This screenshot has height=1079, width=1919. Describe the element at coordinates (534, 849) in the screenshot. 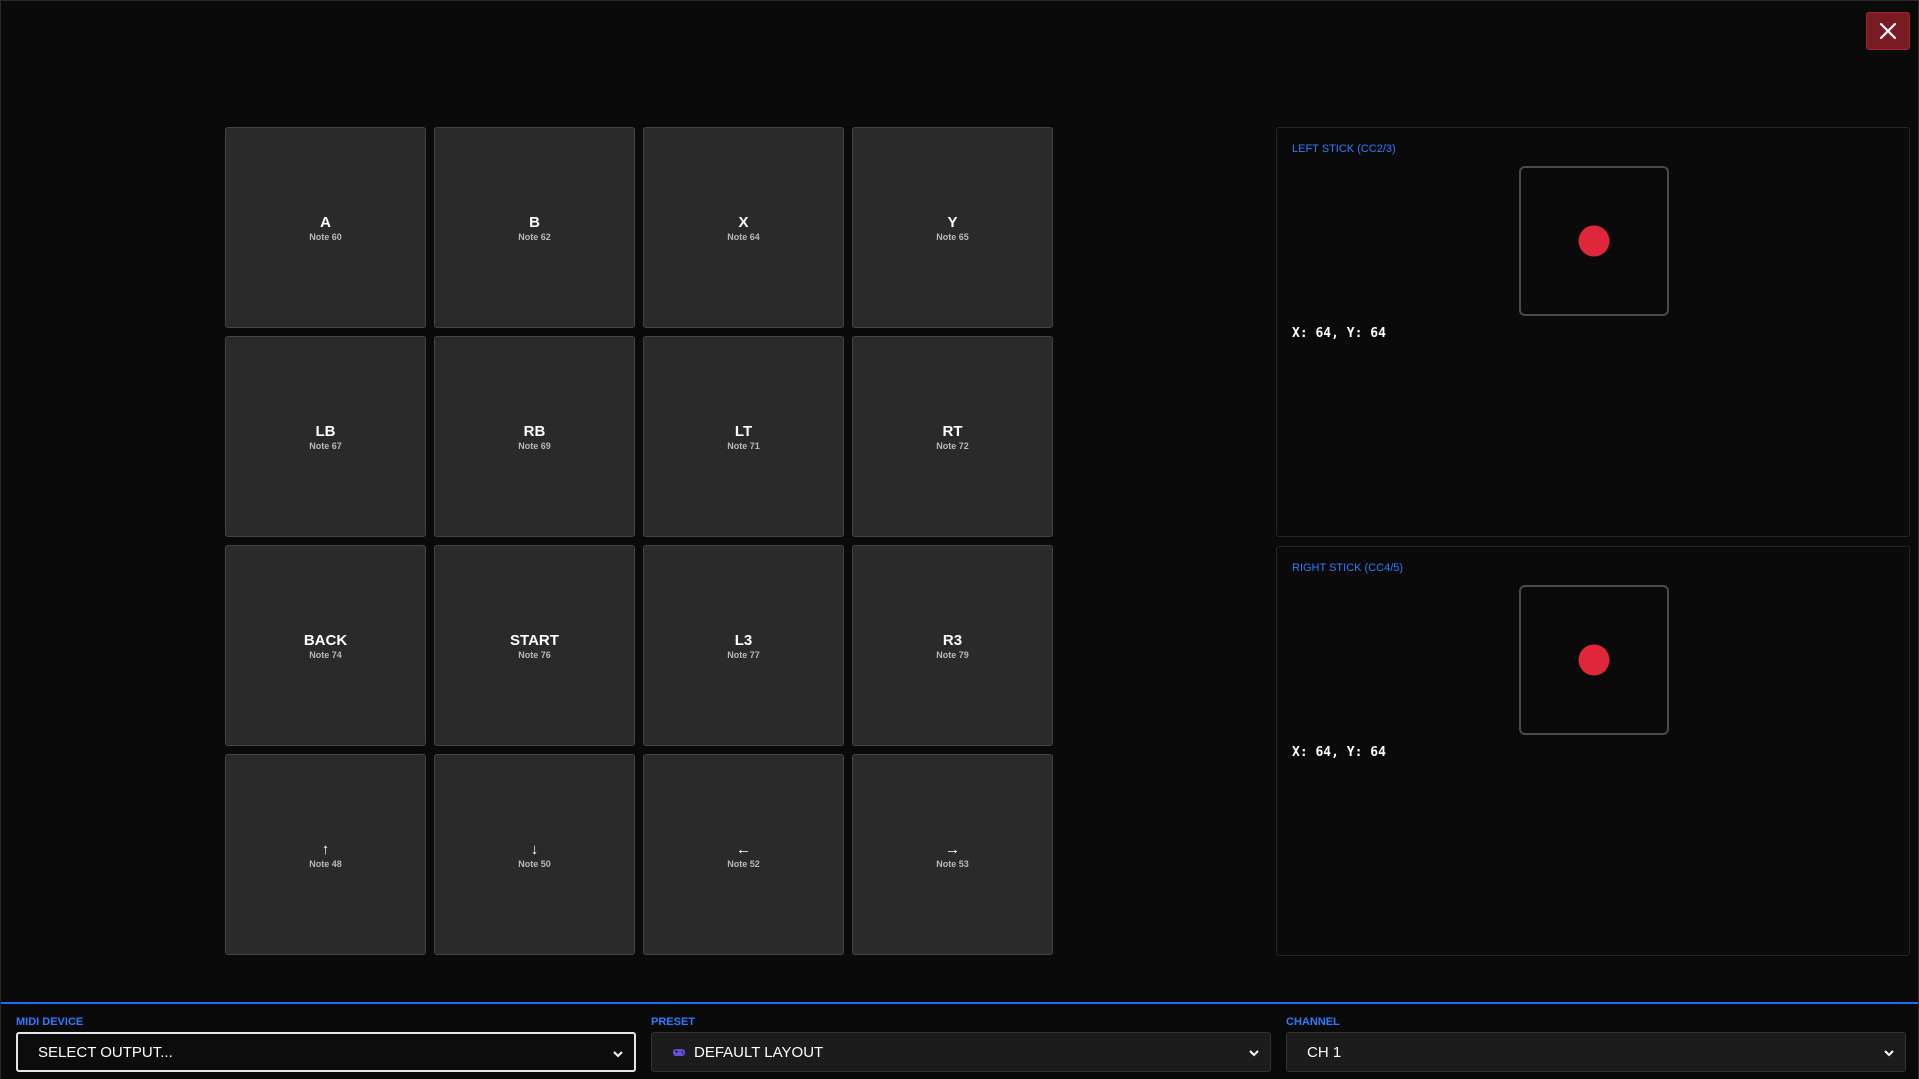

I see `arrow-down-icon: ↓` at that location.